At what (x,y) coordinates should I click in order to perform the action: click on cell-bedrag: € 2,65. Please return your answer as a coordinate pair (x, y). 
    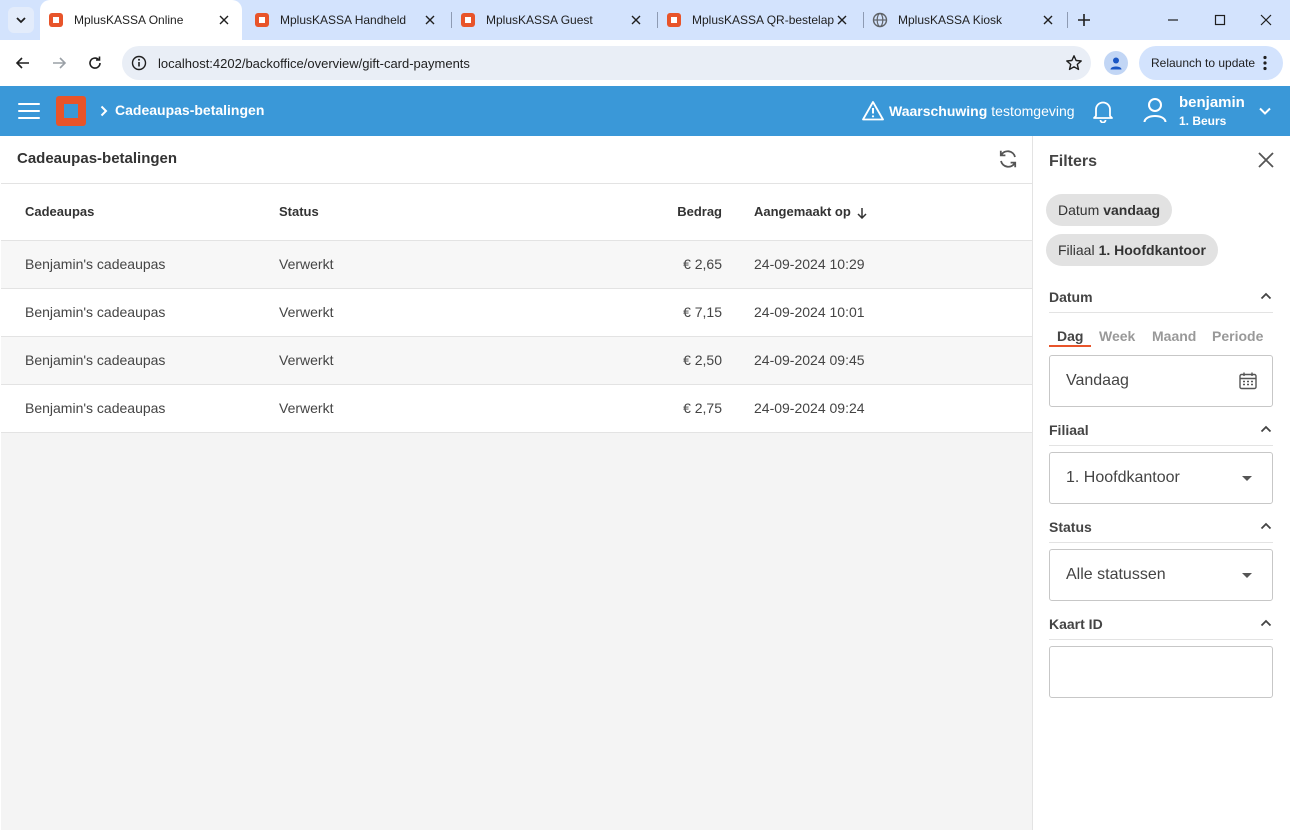
    Looking at the image, I should click on (666, 264).